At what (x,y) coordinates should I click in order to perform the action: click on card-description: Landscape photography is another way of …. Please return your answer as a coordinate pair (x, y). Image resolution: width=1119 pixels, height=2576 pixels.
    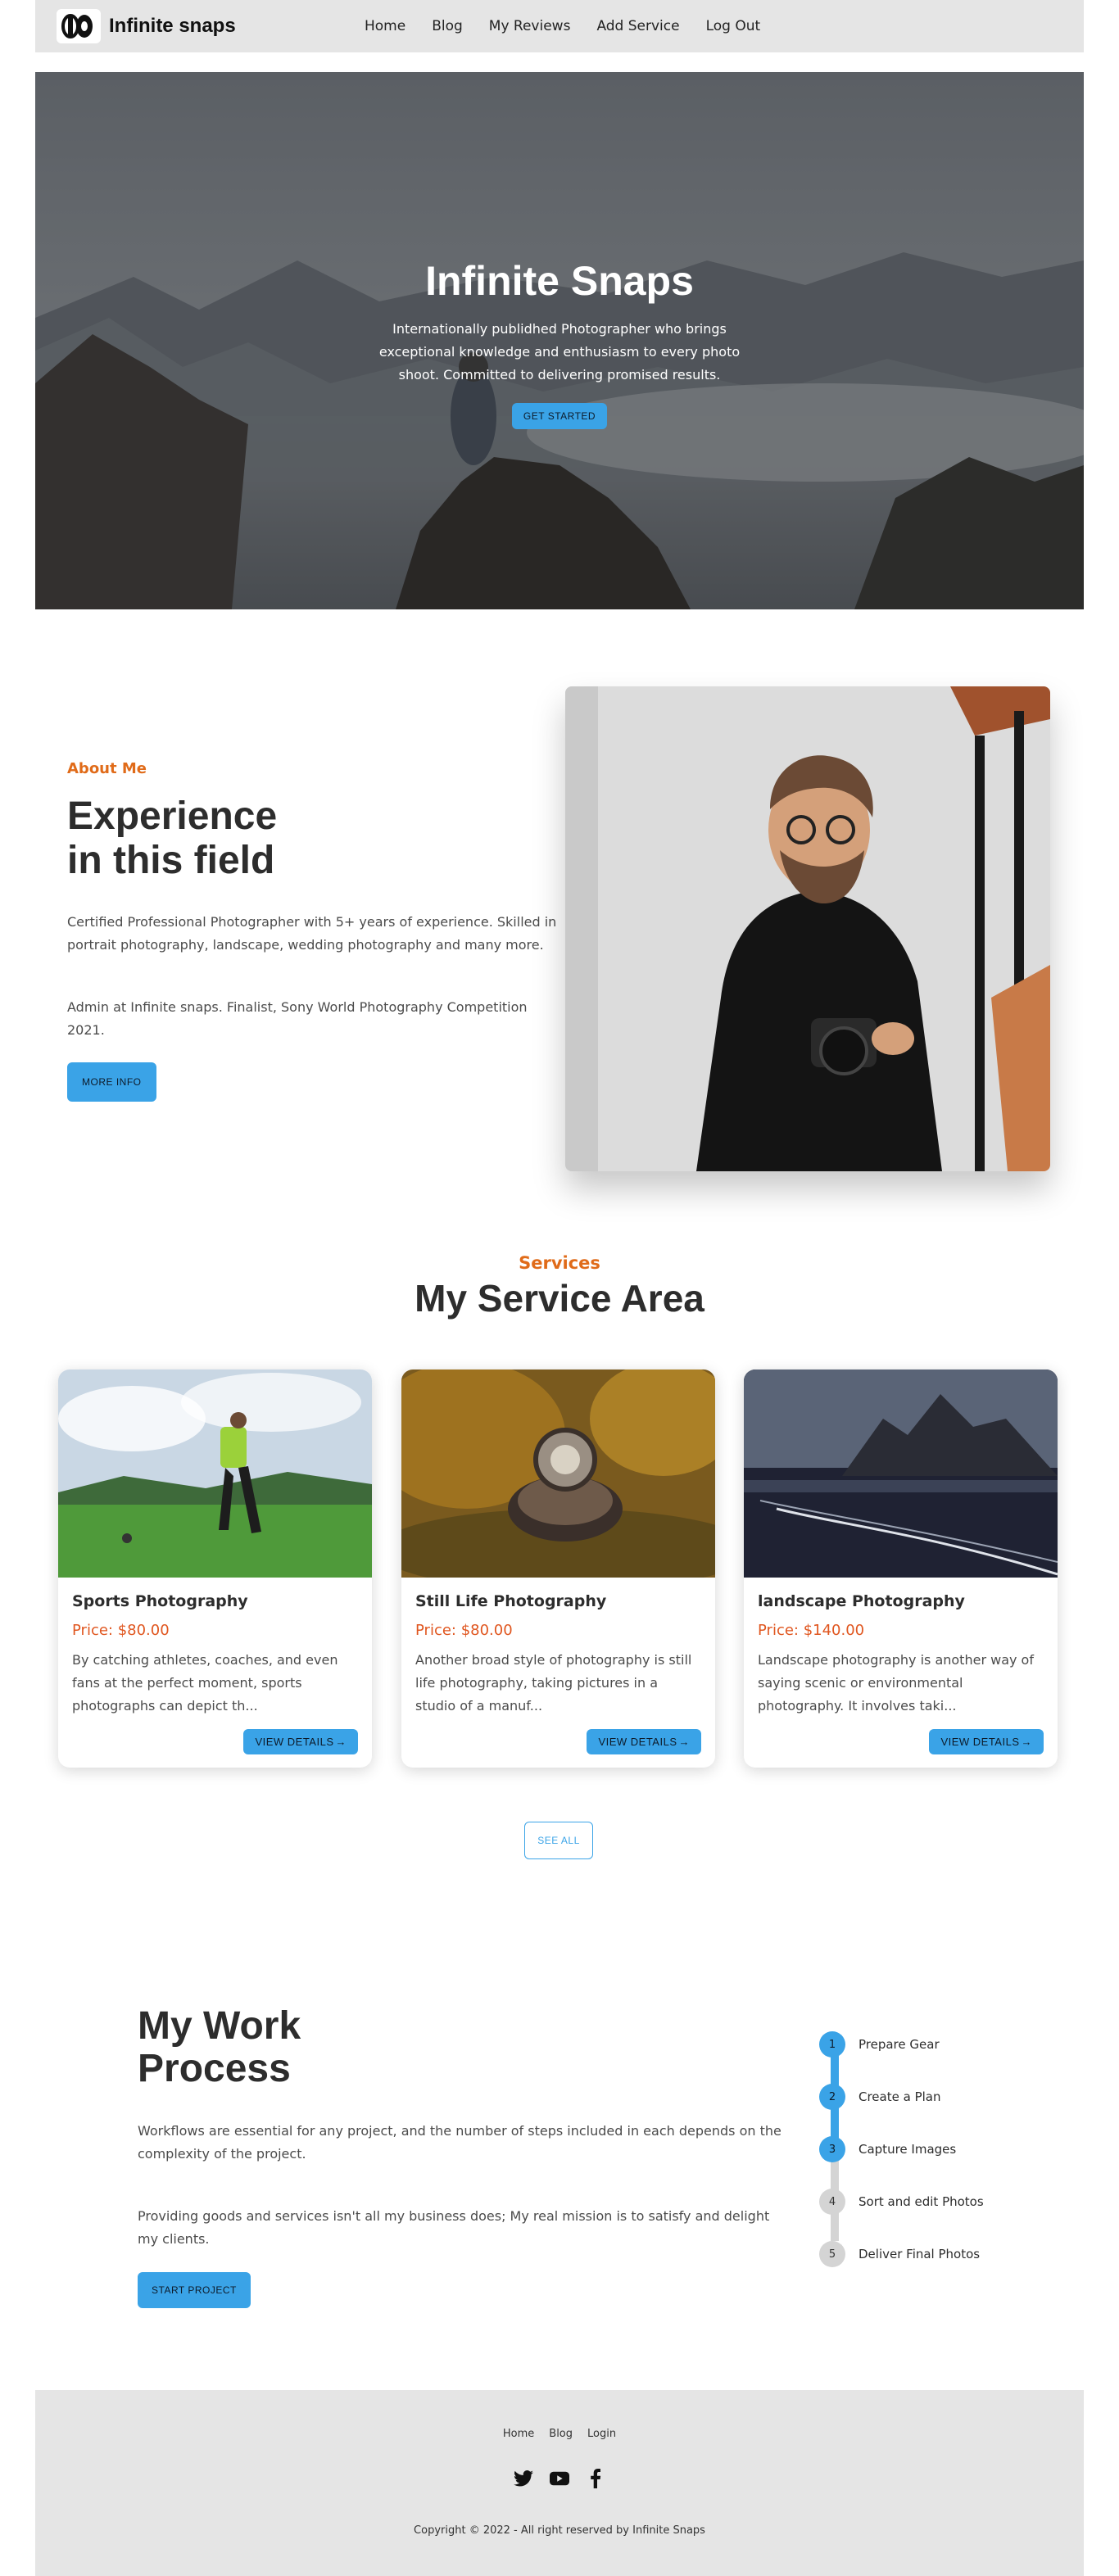
    Looking at the image, I should click on (896, 1683).